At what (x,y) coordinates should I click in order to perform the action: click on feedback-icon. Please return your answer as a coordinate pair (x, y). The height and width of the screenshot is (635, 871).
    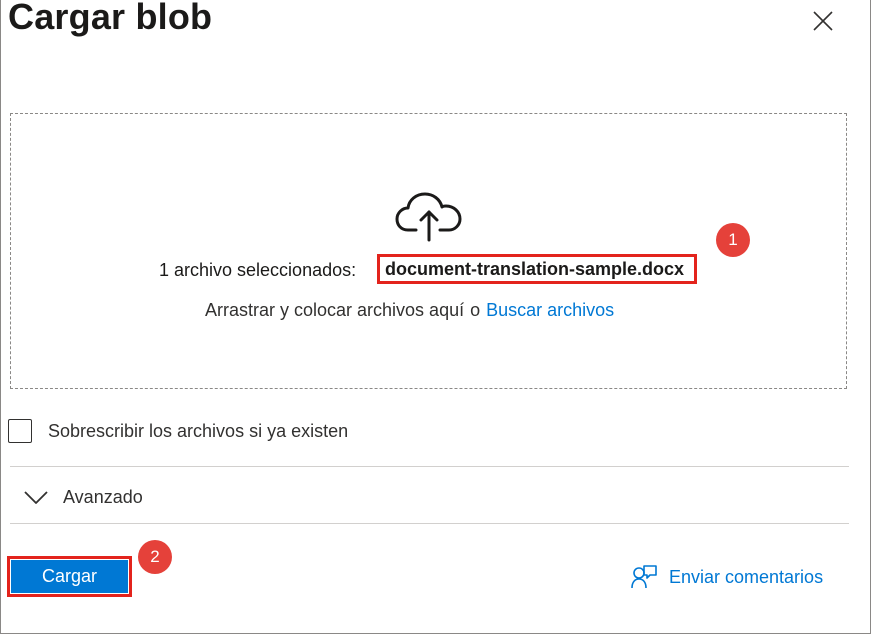
    Looking at the image, I should click on (644, 577).